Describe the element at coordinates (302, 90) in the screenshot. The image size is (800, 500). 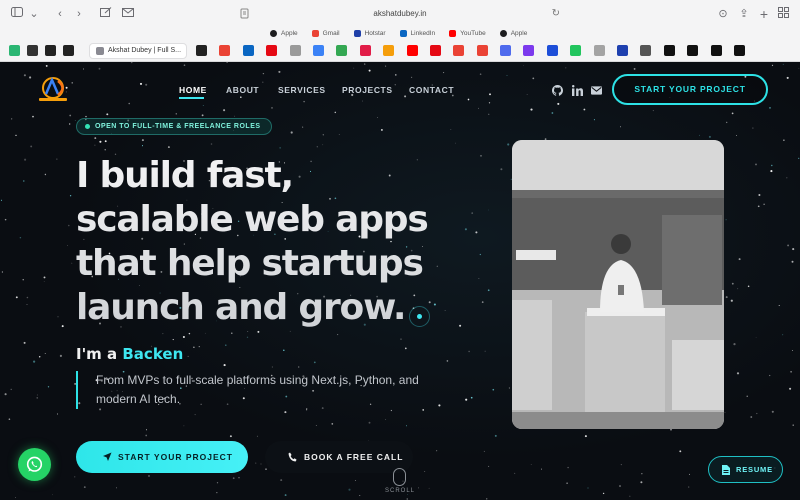
I see `nav-services: SERVICES` at that location.